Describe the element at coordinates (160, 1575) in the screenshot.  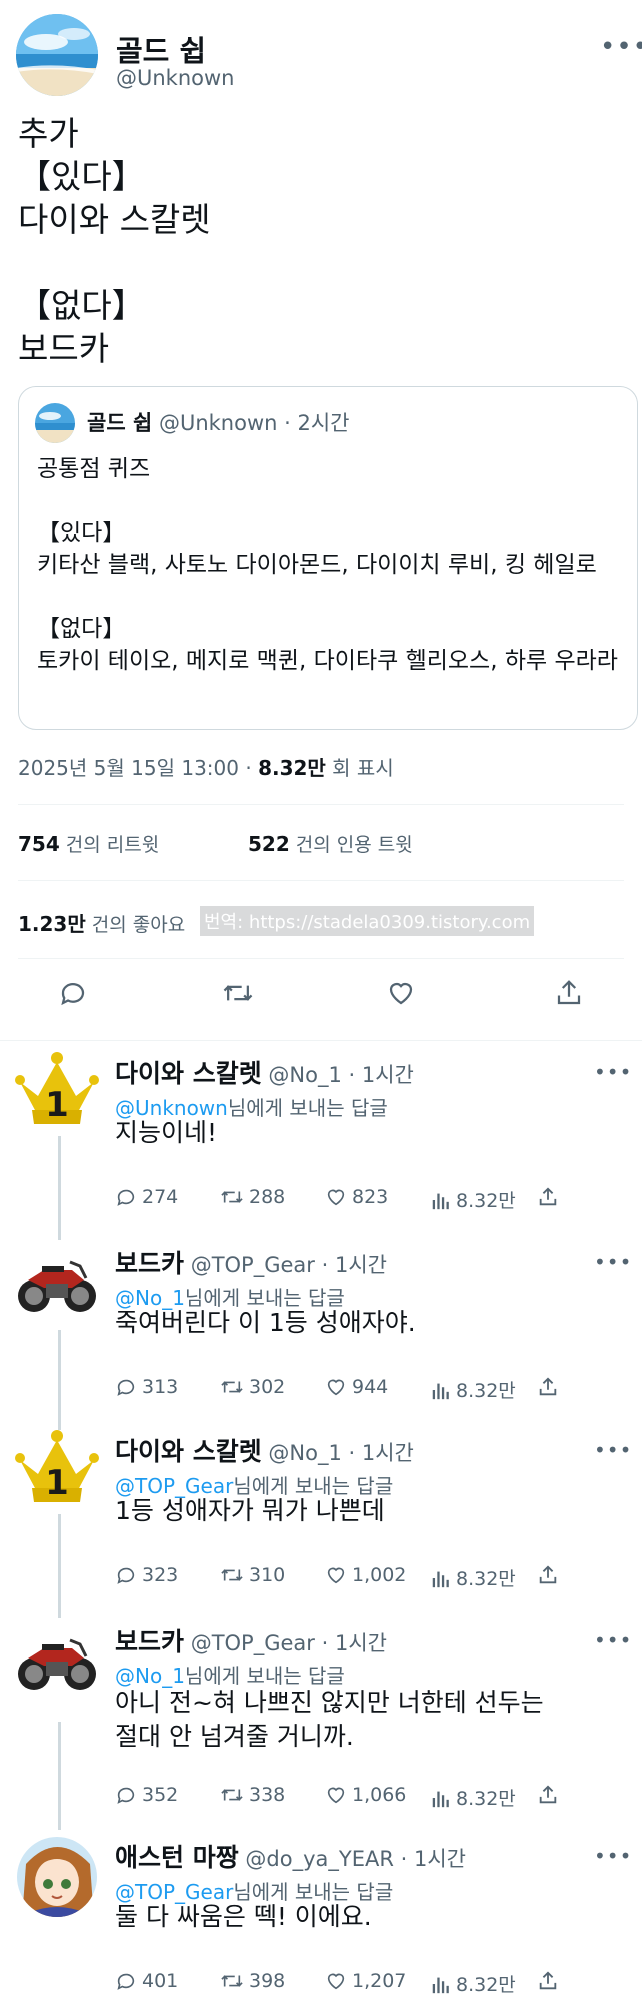
I see `reply-count: 323` at that location.